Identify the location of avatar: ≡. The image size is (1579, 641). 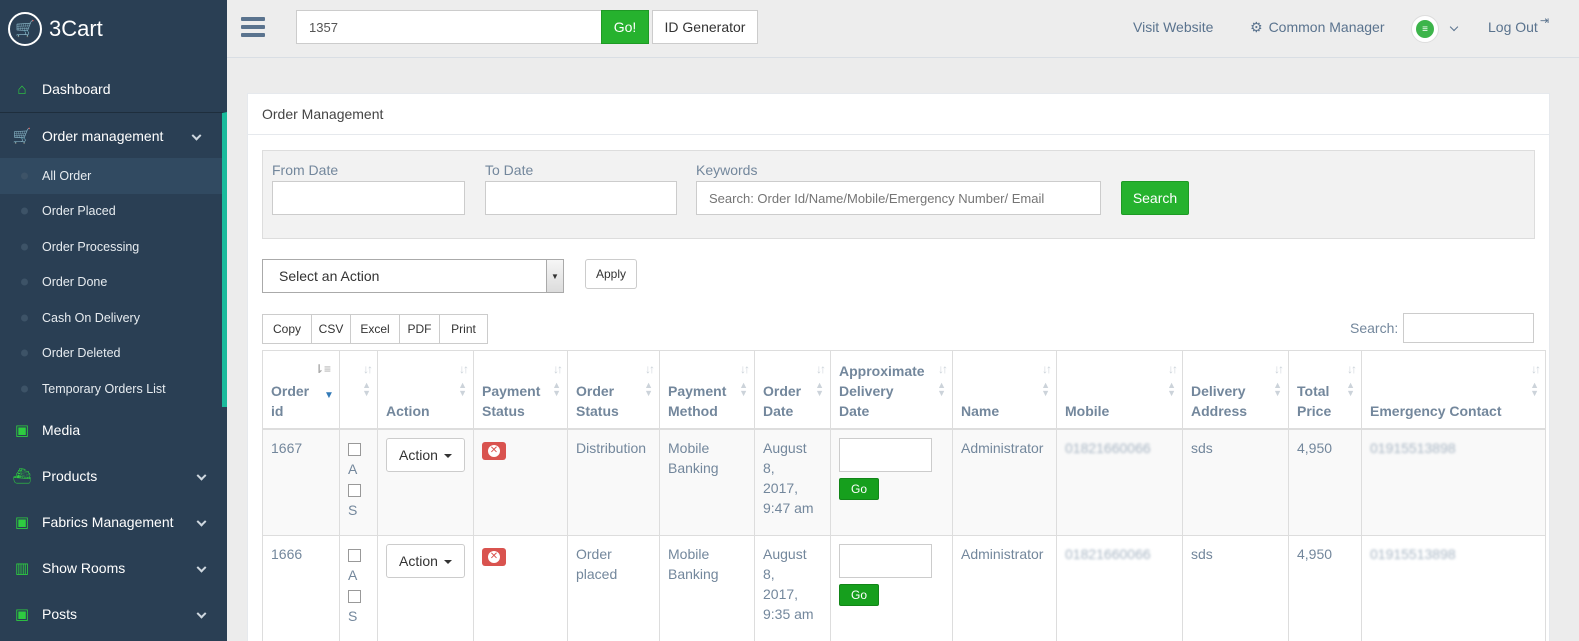
(1425, 29).